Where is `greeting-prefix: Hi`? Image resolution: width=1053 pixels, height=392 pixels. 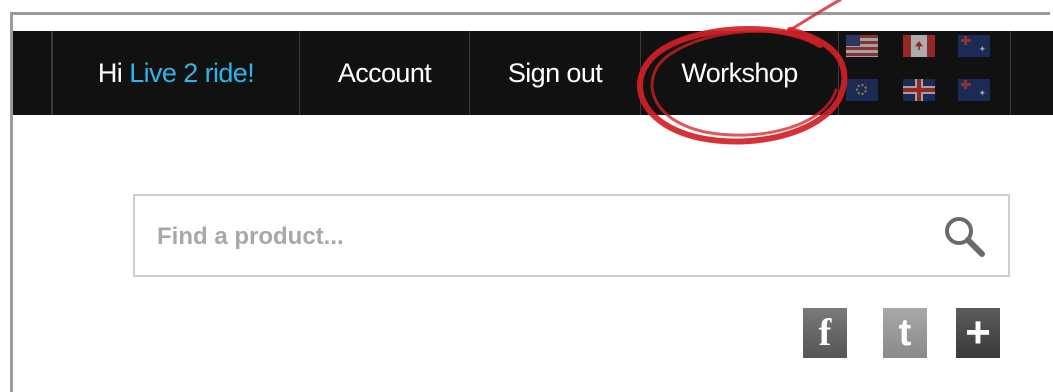
greeting-prefix: Hi is located at coordinates (110, 72).